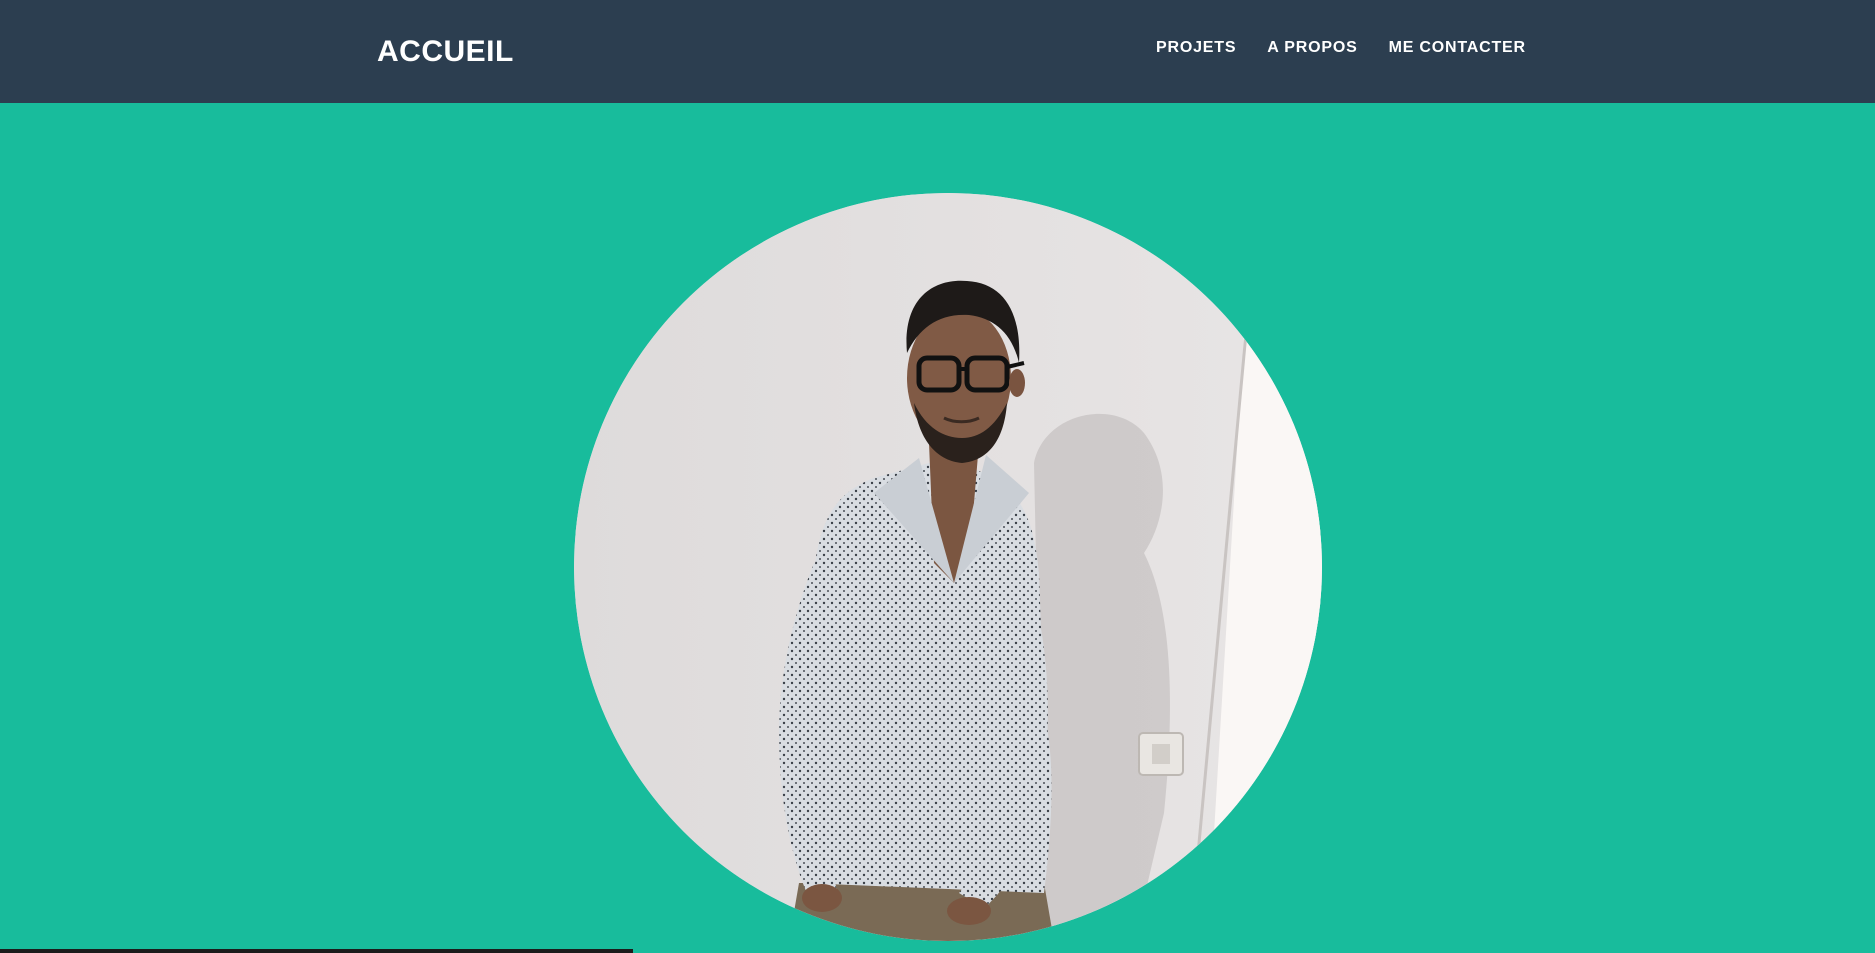 The height and width of the screenshot is (953, 1875). I want to click on top-navbar: ACCUEIL PROJETS A PROPOS ME CONTACTER, so click(937, 51).